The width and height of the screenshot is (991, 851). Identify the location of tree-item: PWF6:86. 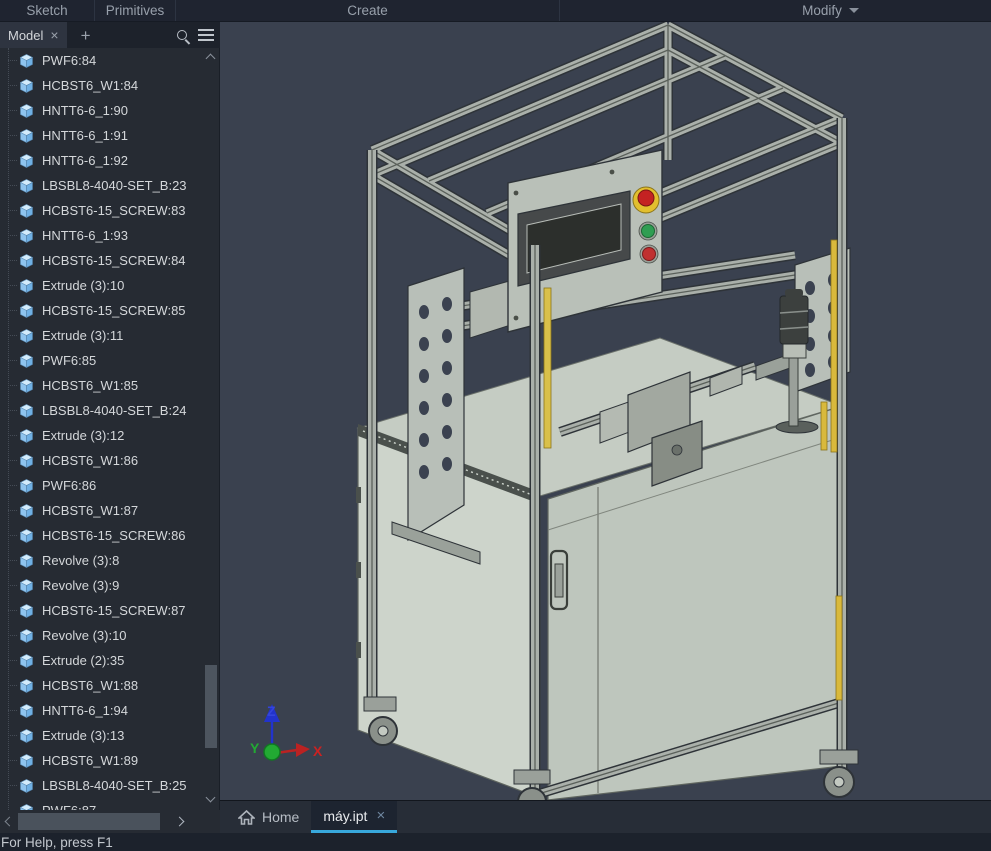
(102, 485).